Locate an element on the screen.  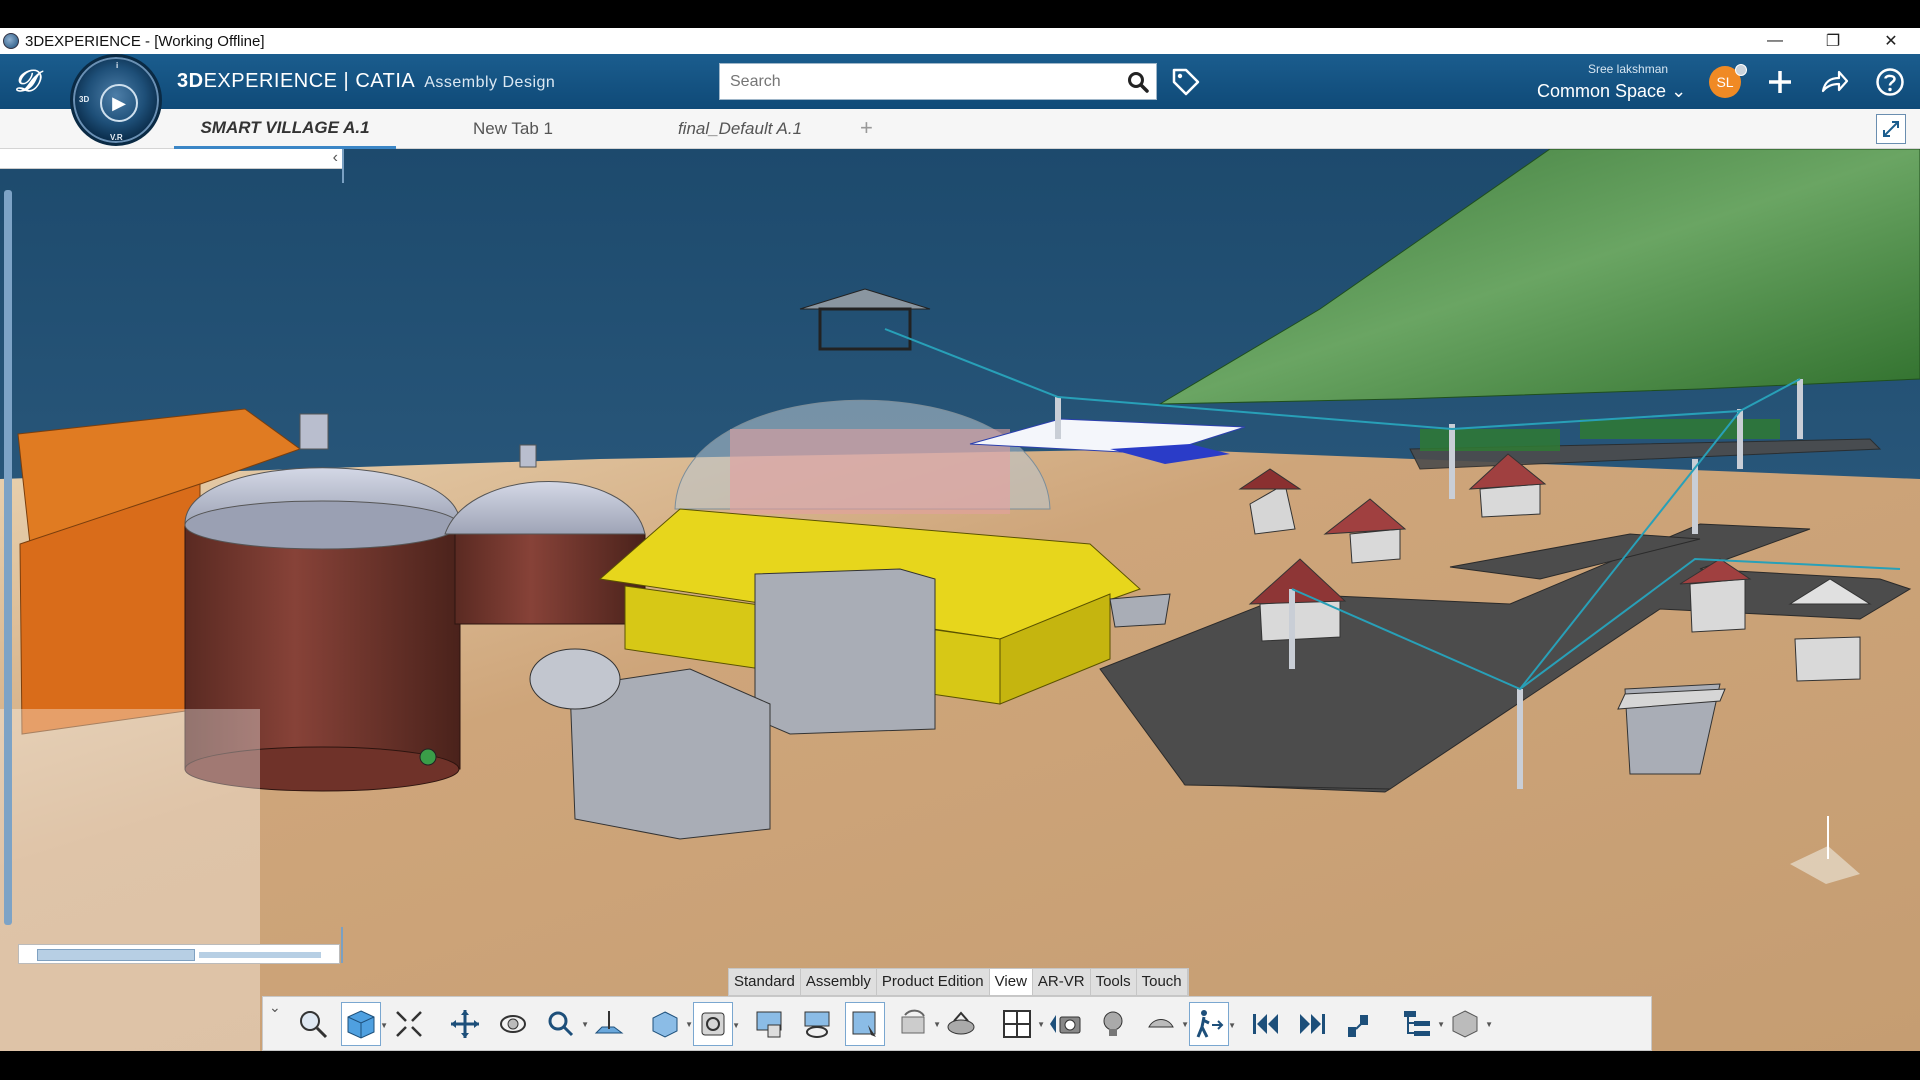
tree-separator is located at coordinates (343, 166).